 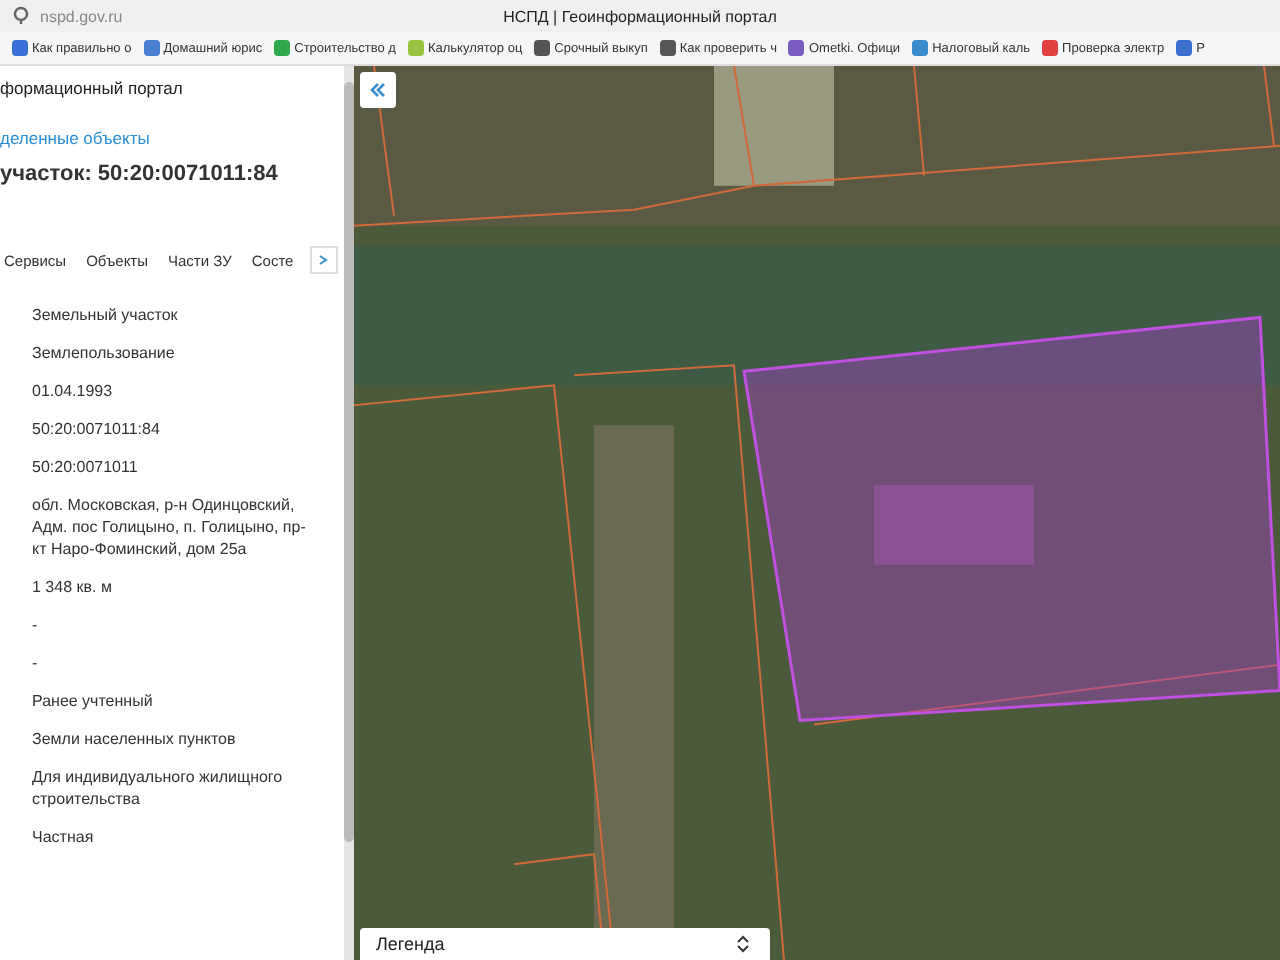 What do you see at coordinates (140, 174) in the screenshot?
I see `parcel-heading: участок: 50:20:0071011:84` at bounding box center [140, 174].